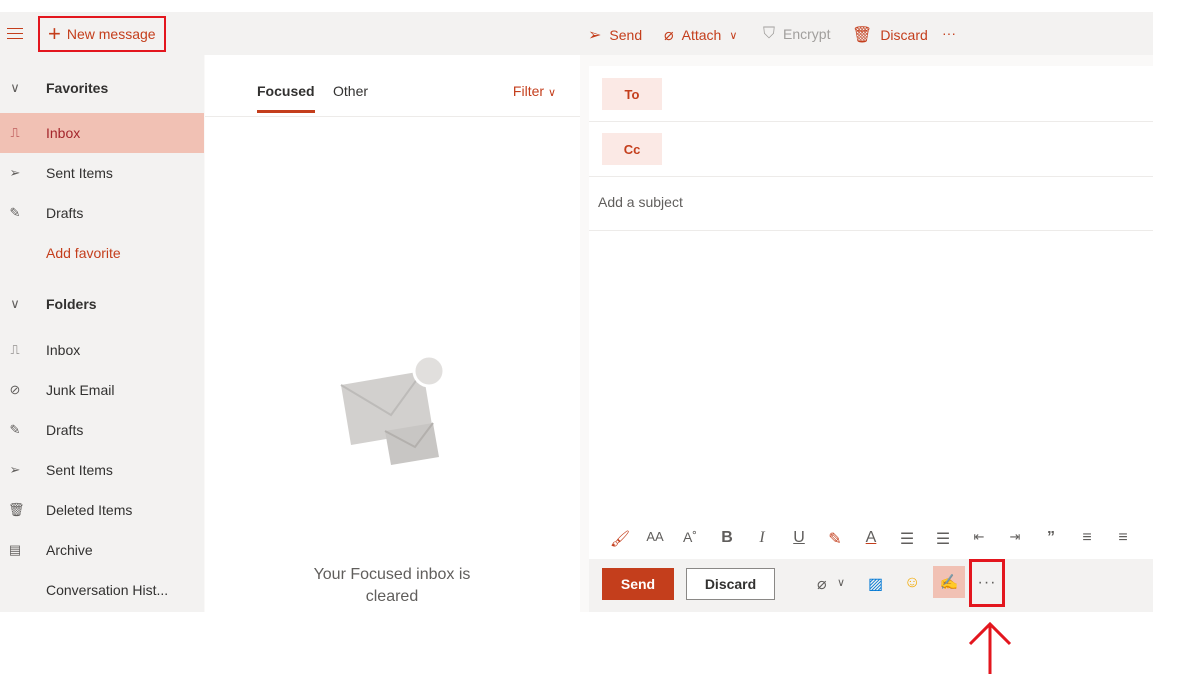 The height and width of the screenshot is (677, 1185). I want to click on send-command-label: Send, so click(626, 35).